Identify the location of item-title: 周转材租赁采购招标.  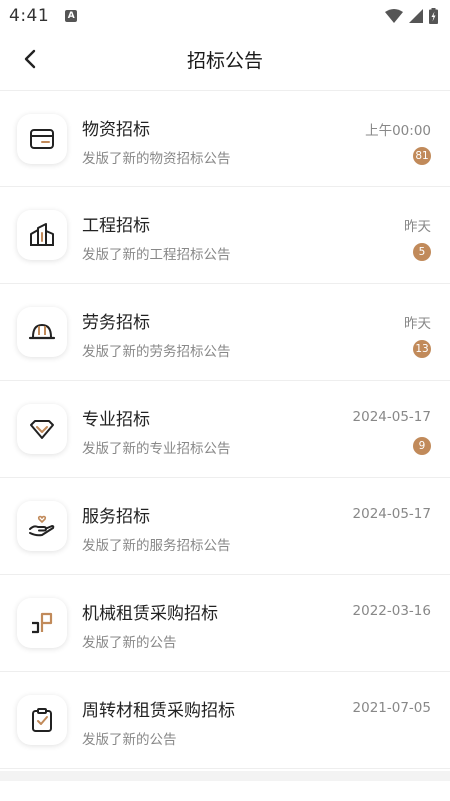
(158, 711).